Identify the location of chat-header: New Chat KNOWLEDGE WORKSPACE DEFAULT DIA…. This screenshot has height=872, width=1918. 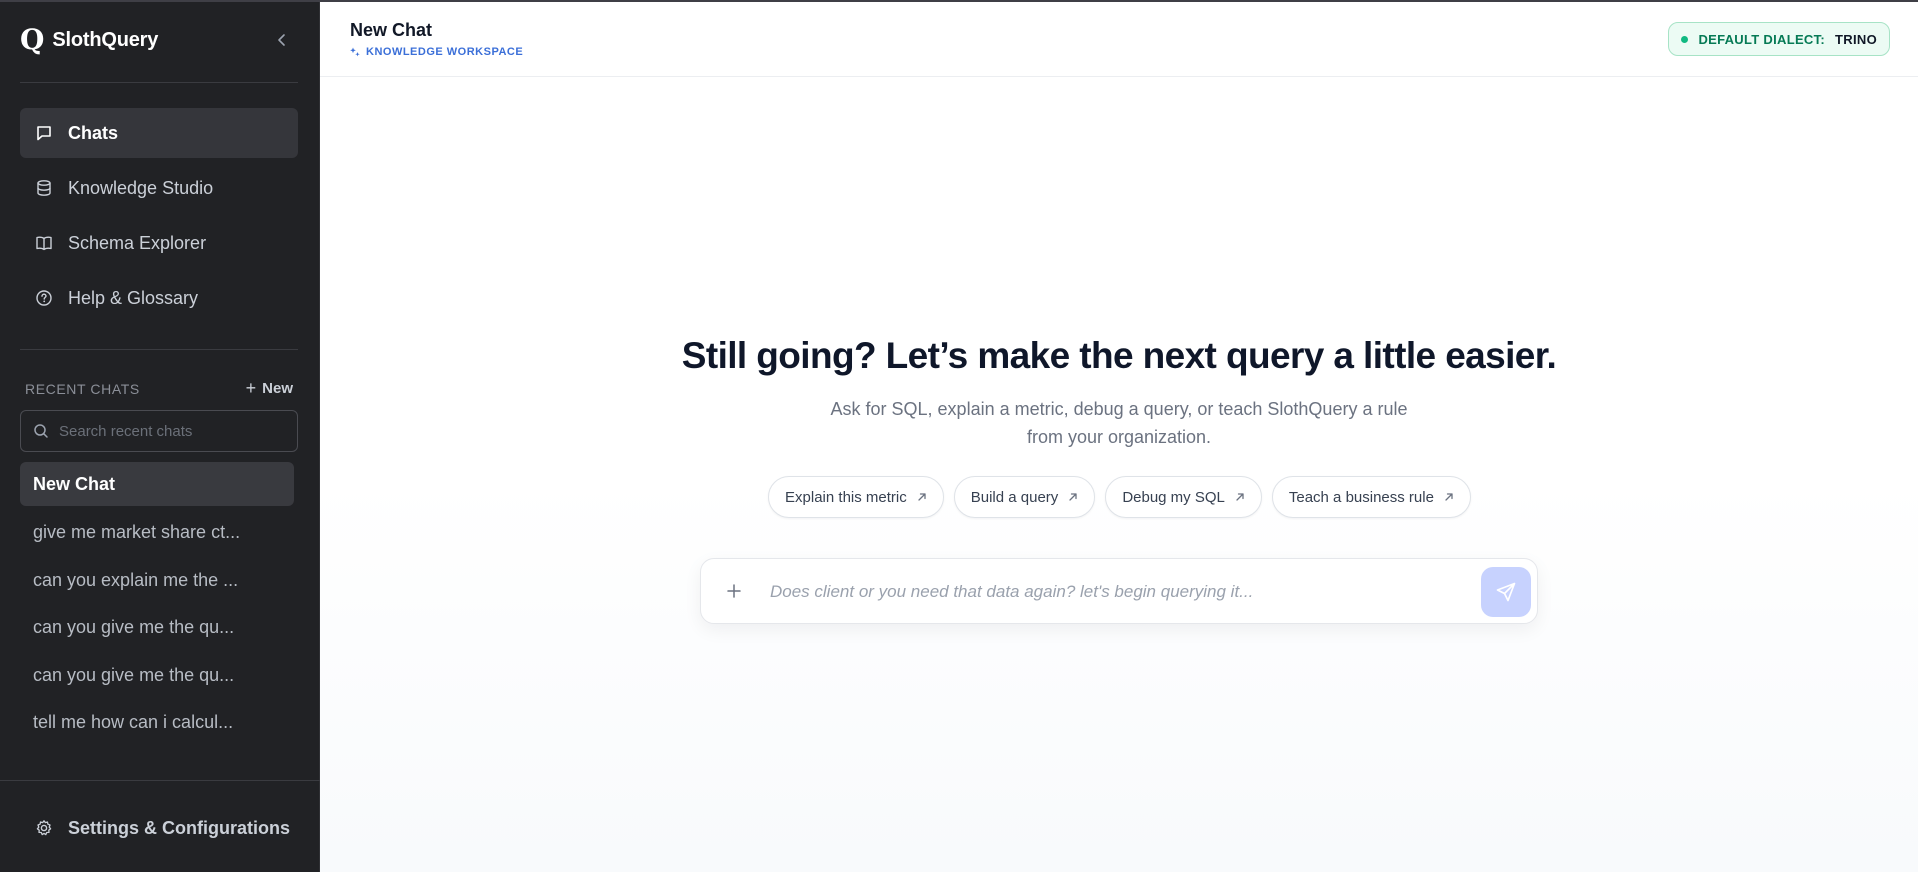
(1119, 38).